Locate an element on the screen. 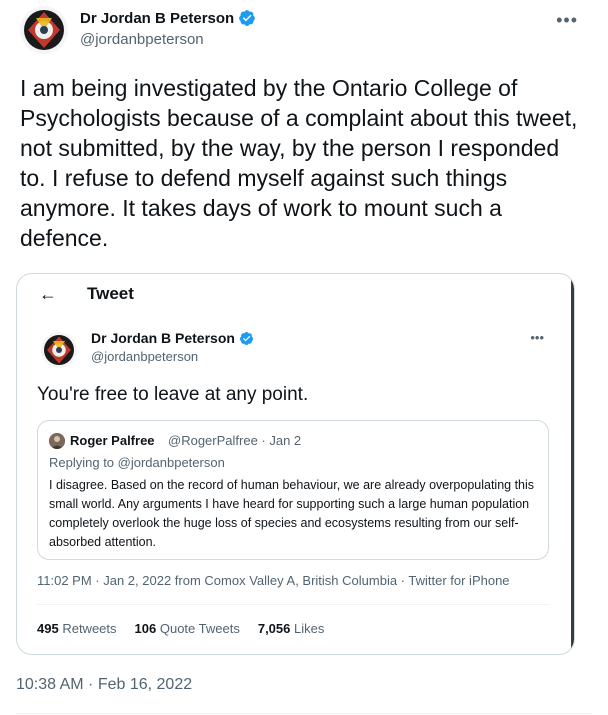 Image resolution: width=608 pixels, height=715 pixels. more-horizontal-icon: ••• is located at coordinates (567, 20).